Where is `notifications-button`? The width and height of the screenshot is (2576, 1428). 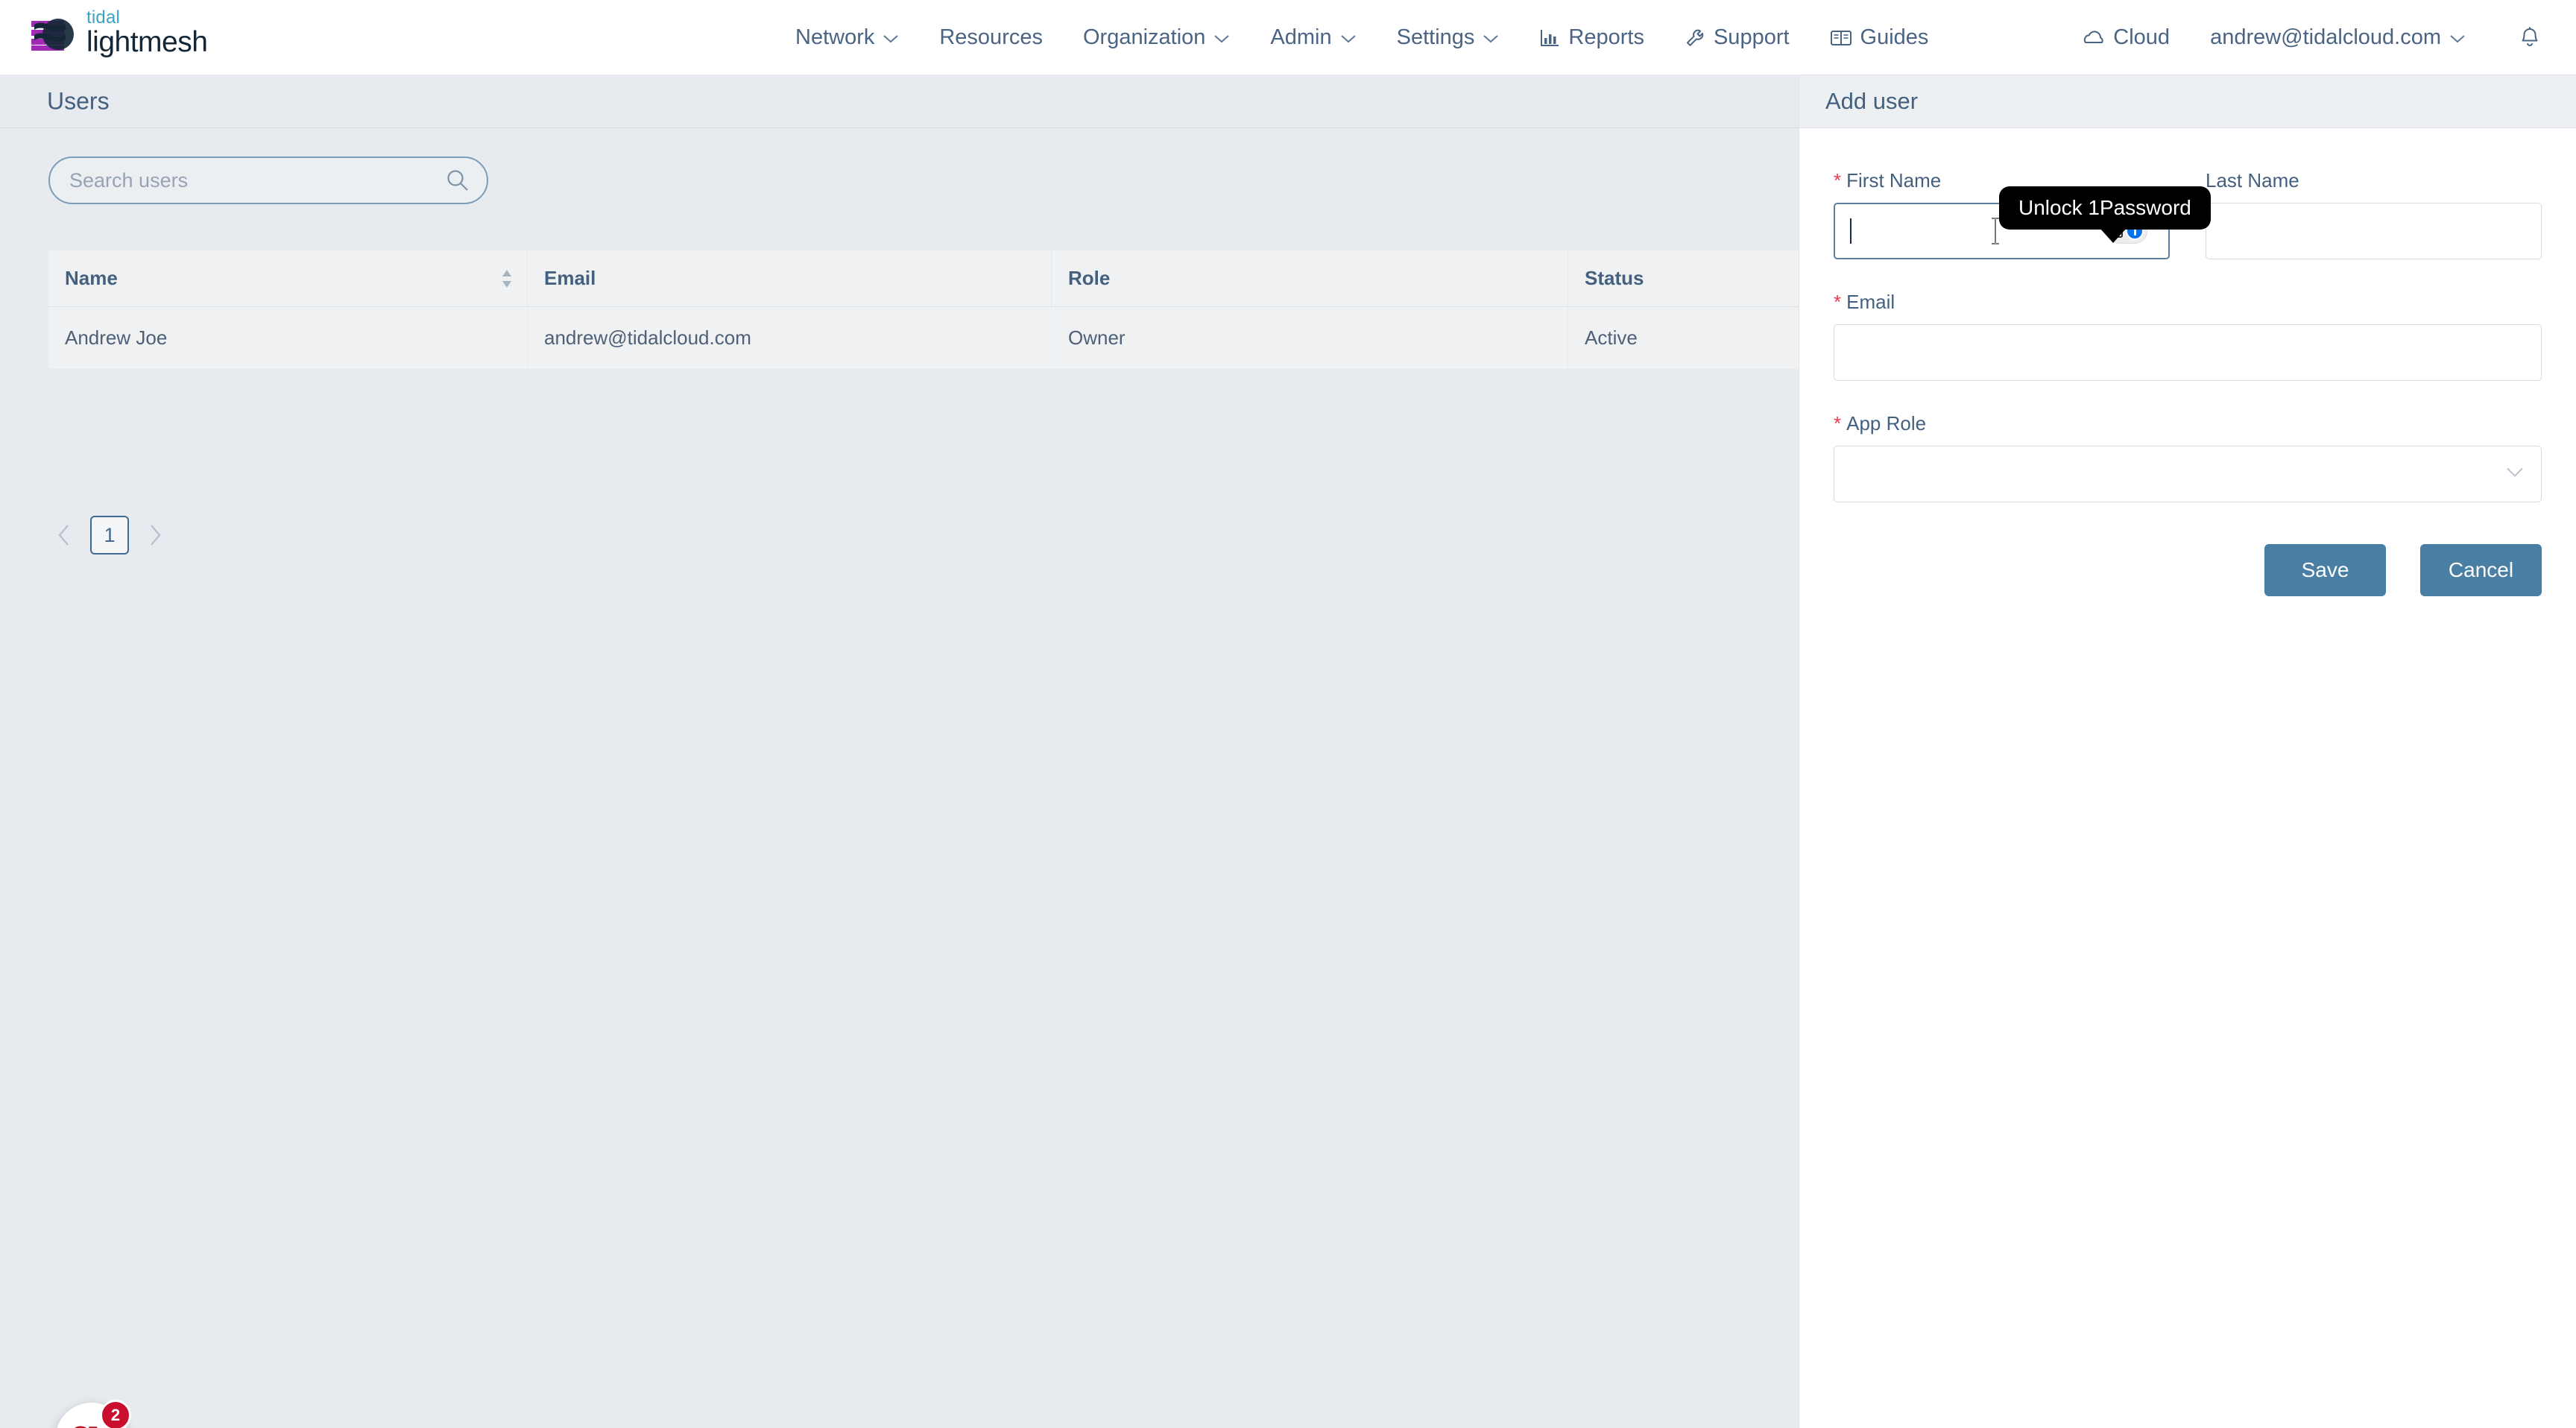
notifications-button is located at coordinates (2520, 37).